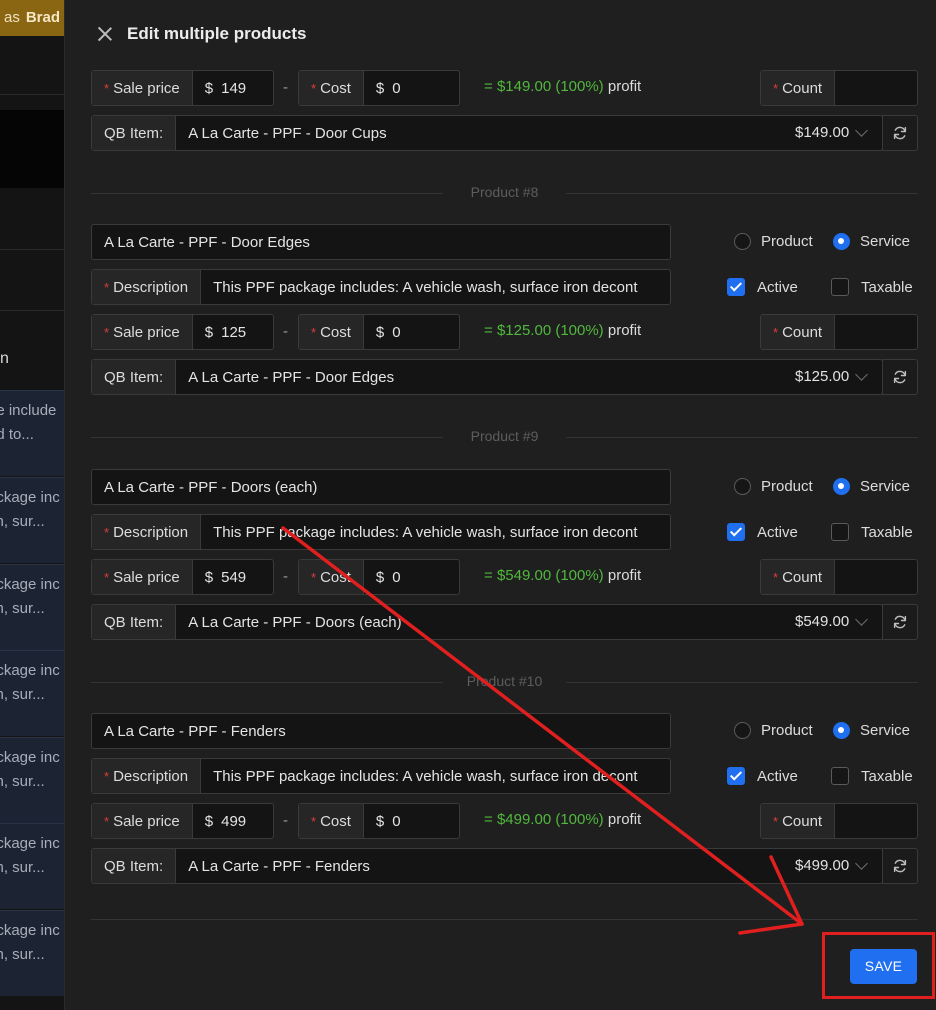 The width and height of the screenshot is (936, 1010). What do you see at coordinates (504, 919) in the screenshot?
I see `footer-divider` at bounding box center [504, 919].